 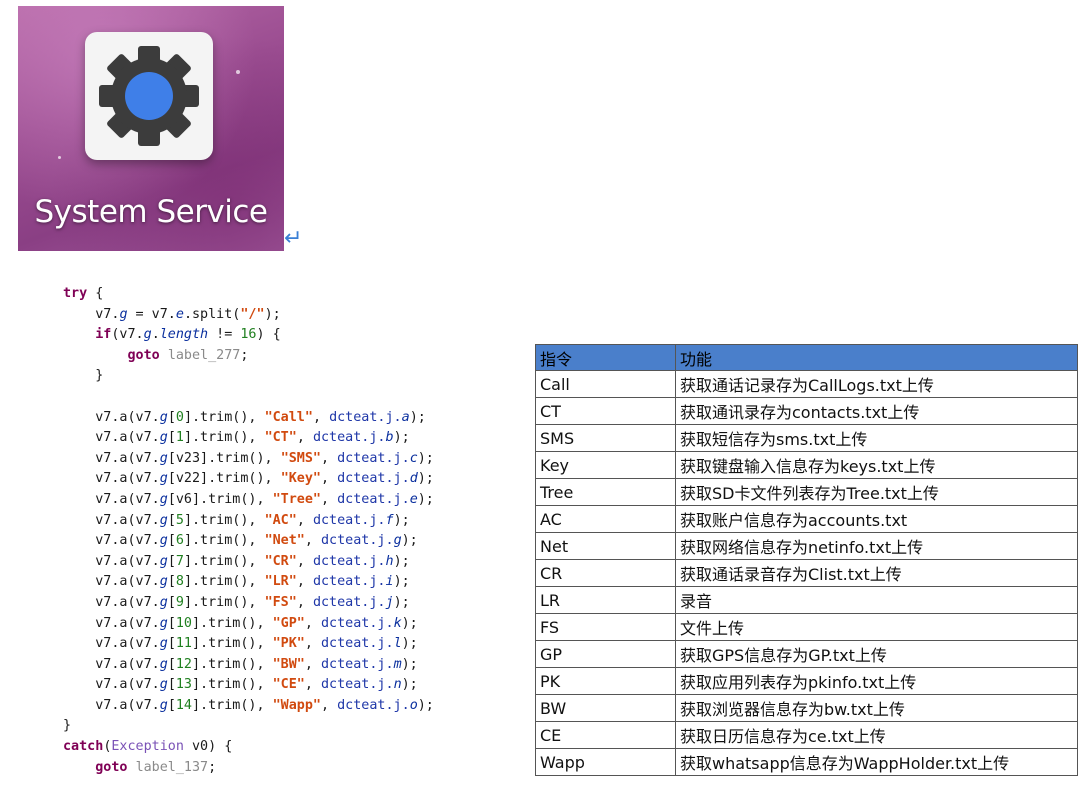 I want to click on table-row: Net 获取网络信息存为netinfo.txt上传, so click(x=806, y=546).